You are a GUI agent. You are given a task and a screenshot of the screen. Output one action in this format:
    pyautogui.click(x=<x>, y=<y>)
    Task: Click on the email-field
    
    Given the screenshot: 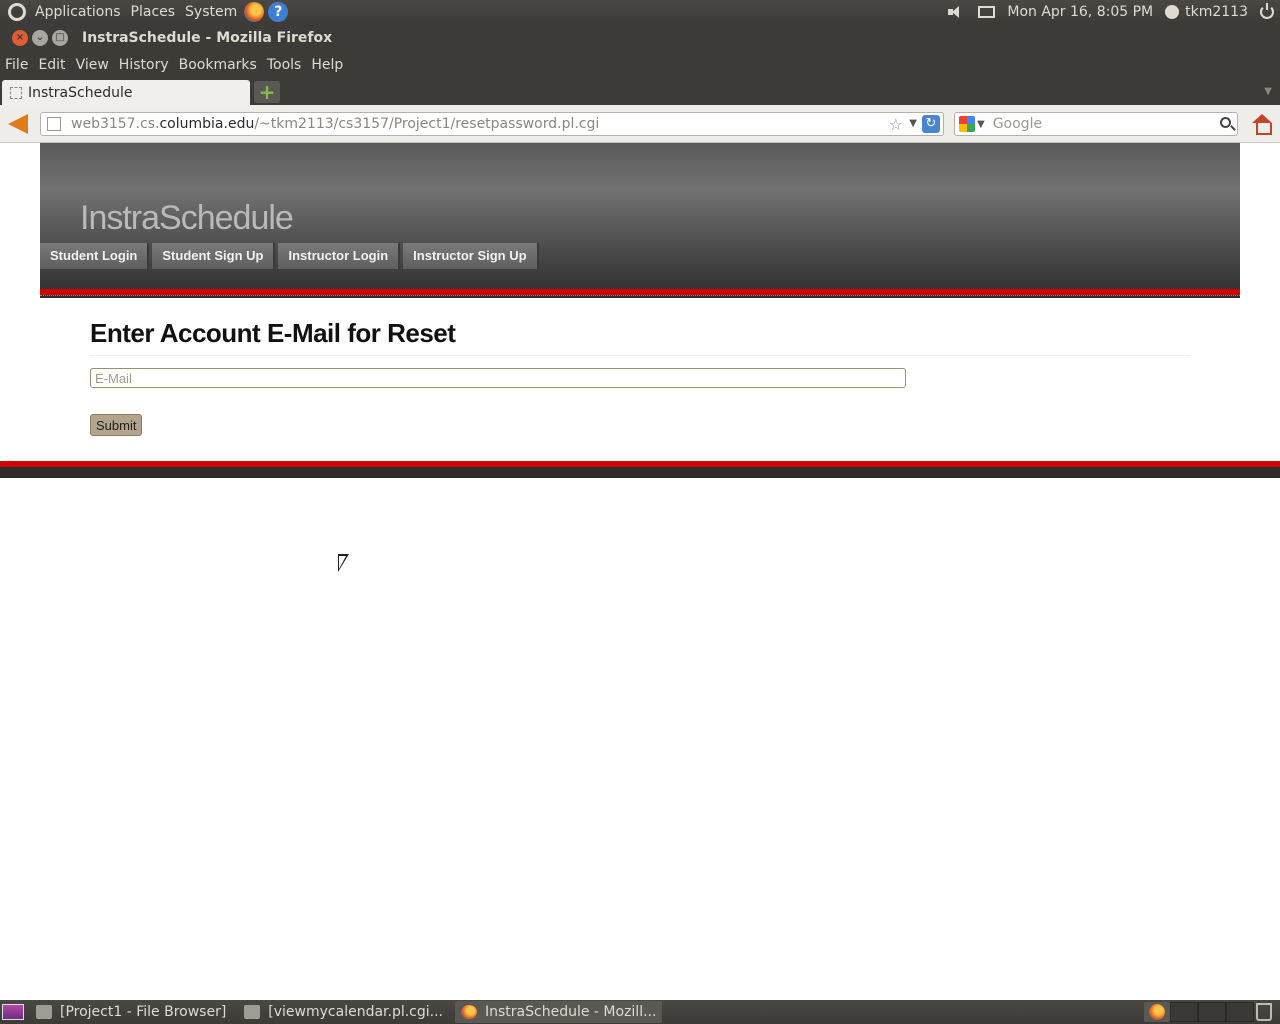 What is the action you would take?
    pyautogui.click(x=498, y=378)
    